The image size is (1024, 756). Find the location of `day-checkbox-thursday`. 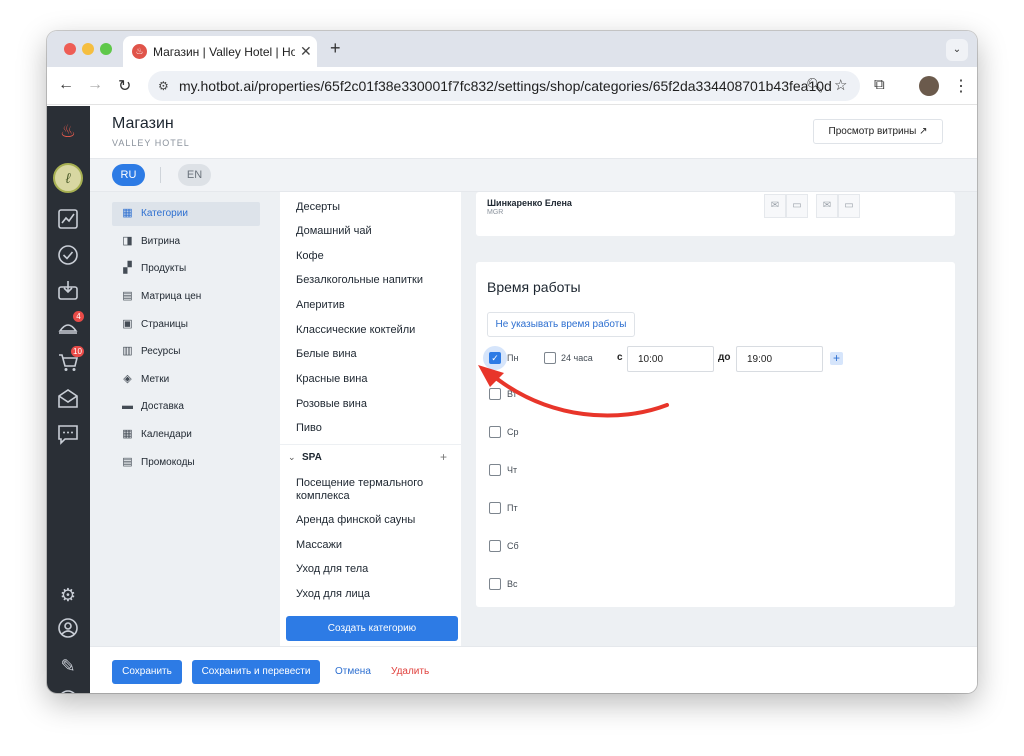

day-checkbox-thursday is located at coordinates (495, 470).